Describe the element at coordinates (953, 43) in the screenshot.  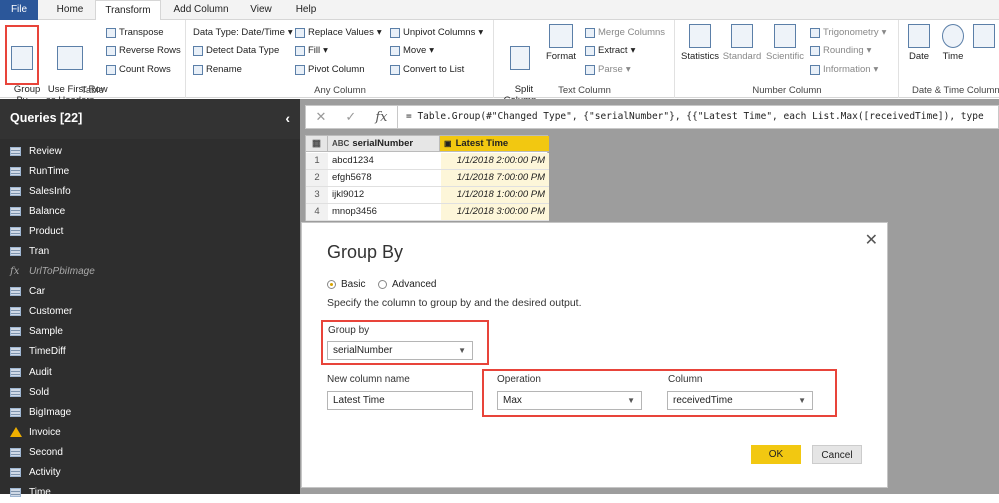
I see `time-button: Time` at that location.